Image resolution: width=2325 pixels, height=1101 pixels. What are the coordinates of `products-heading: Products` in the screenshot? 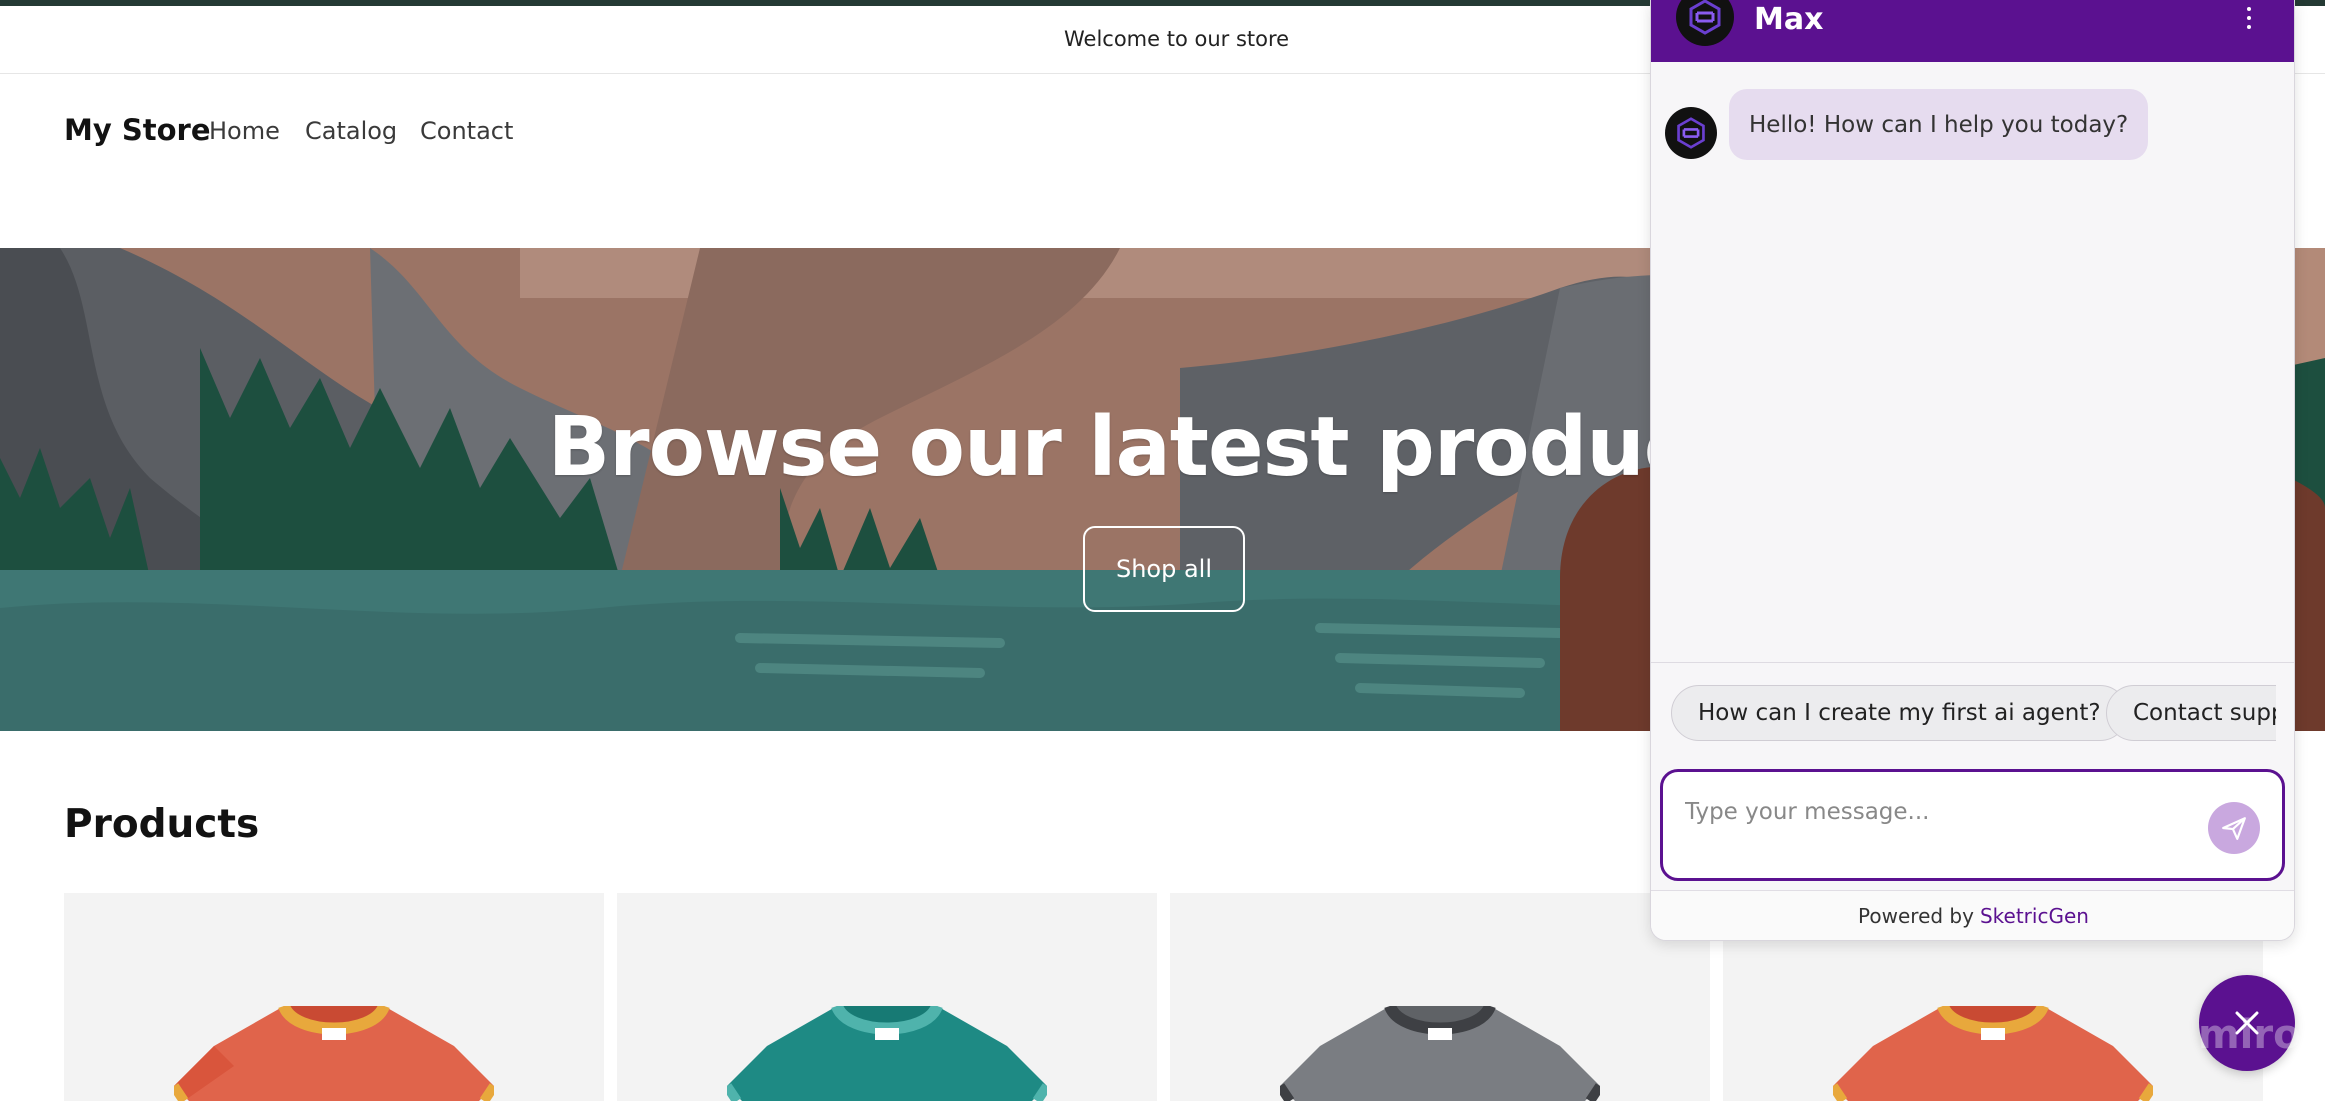 It's located at (162, 824).